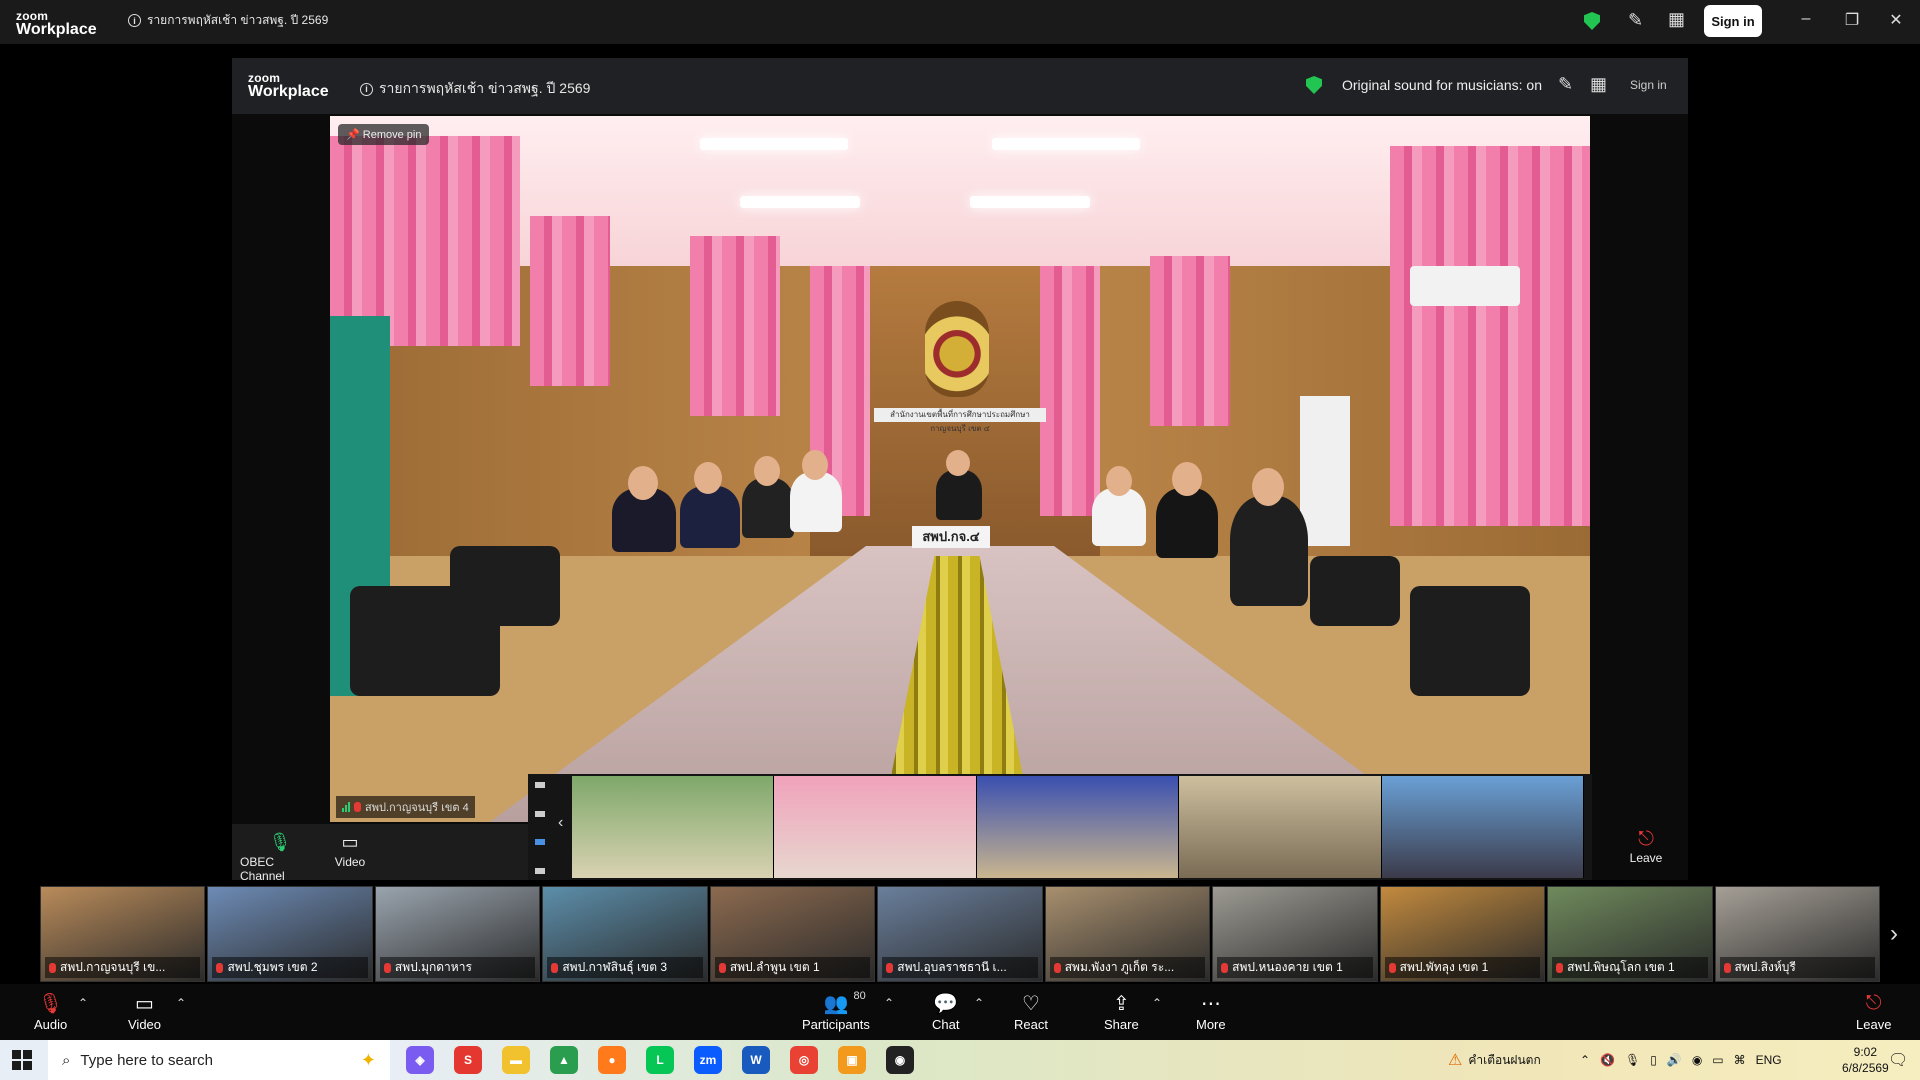 This screenshot has width=1920, height=1080. Describe the element at coordinates (1646, 846) in the screenshot. I see `shared-leave-control: ⎋ Leave` at that location.